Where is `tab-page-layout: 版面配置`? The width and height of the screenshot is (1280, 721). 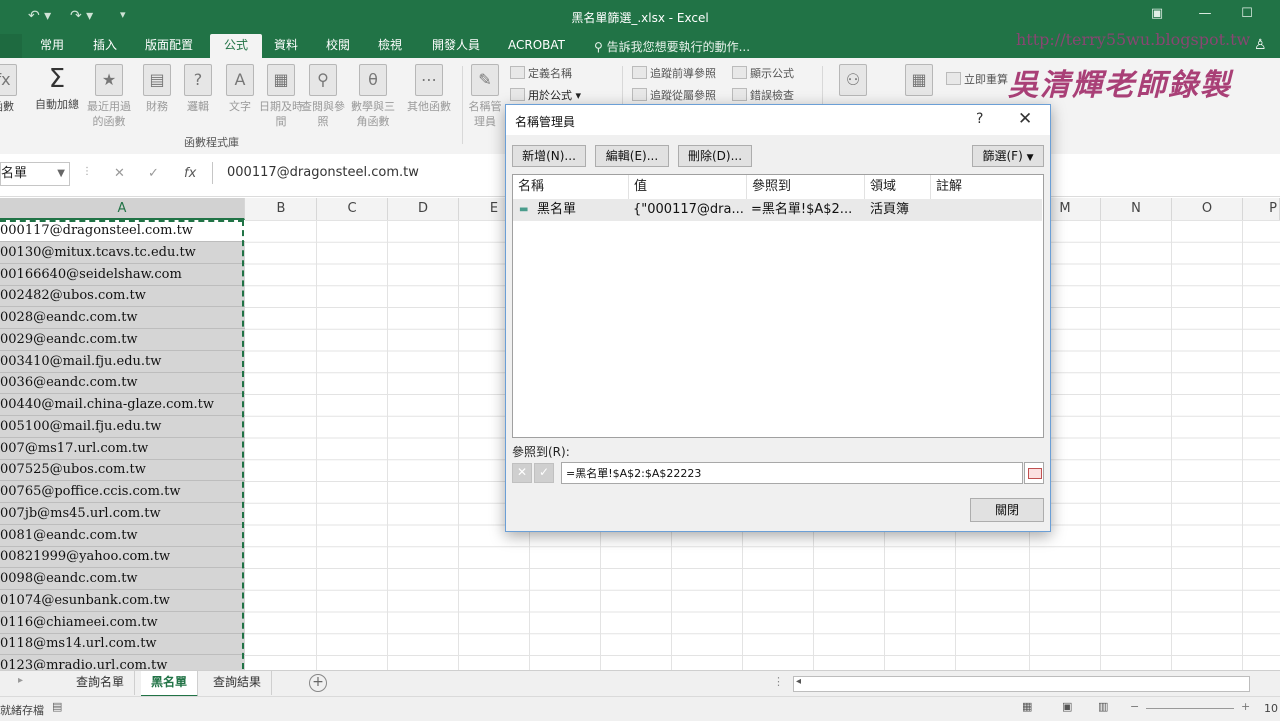
tab-page-layout: 版面配置 is located at coordinates (169, 46).